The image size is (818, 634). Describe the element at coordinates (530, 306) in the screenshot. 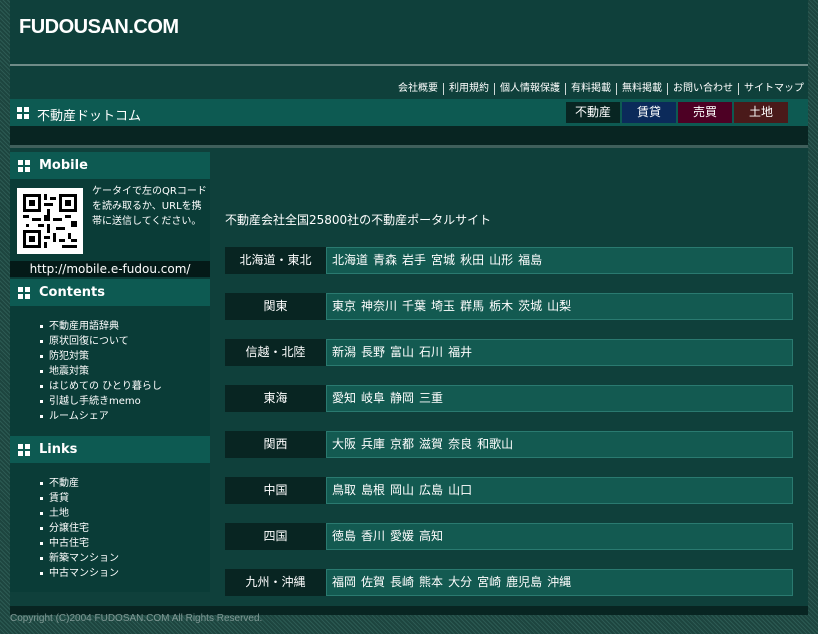

I see `prefecture-link: 茨城` at that location.